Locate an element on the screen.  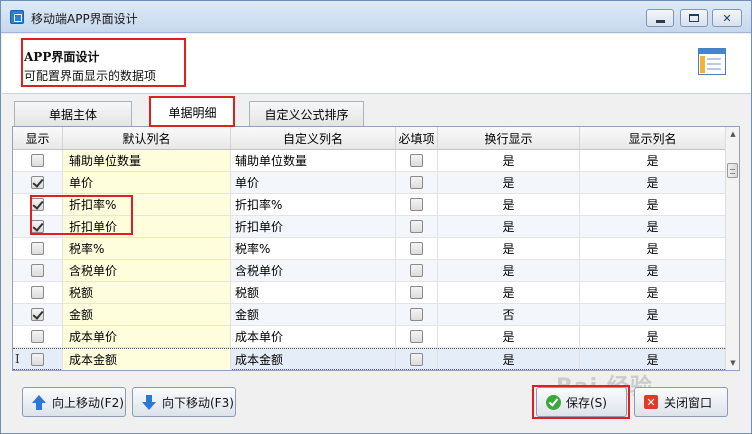
column-header-custom-name: 自定义列名 is located at coordinates (313, 138).